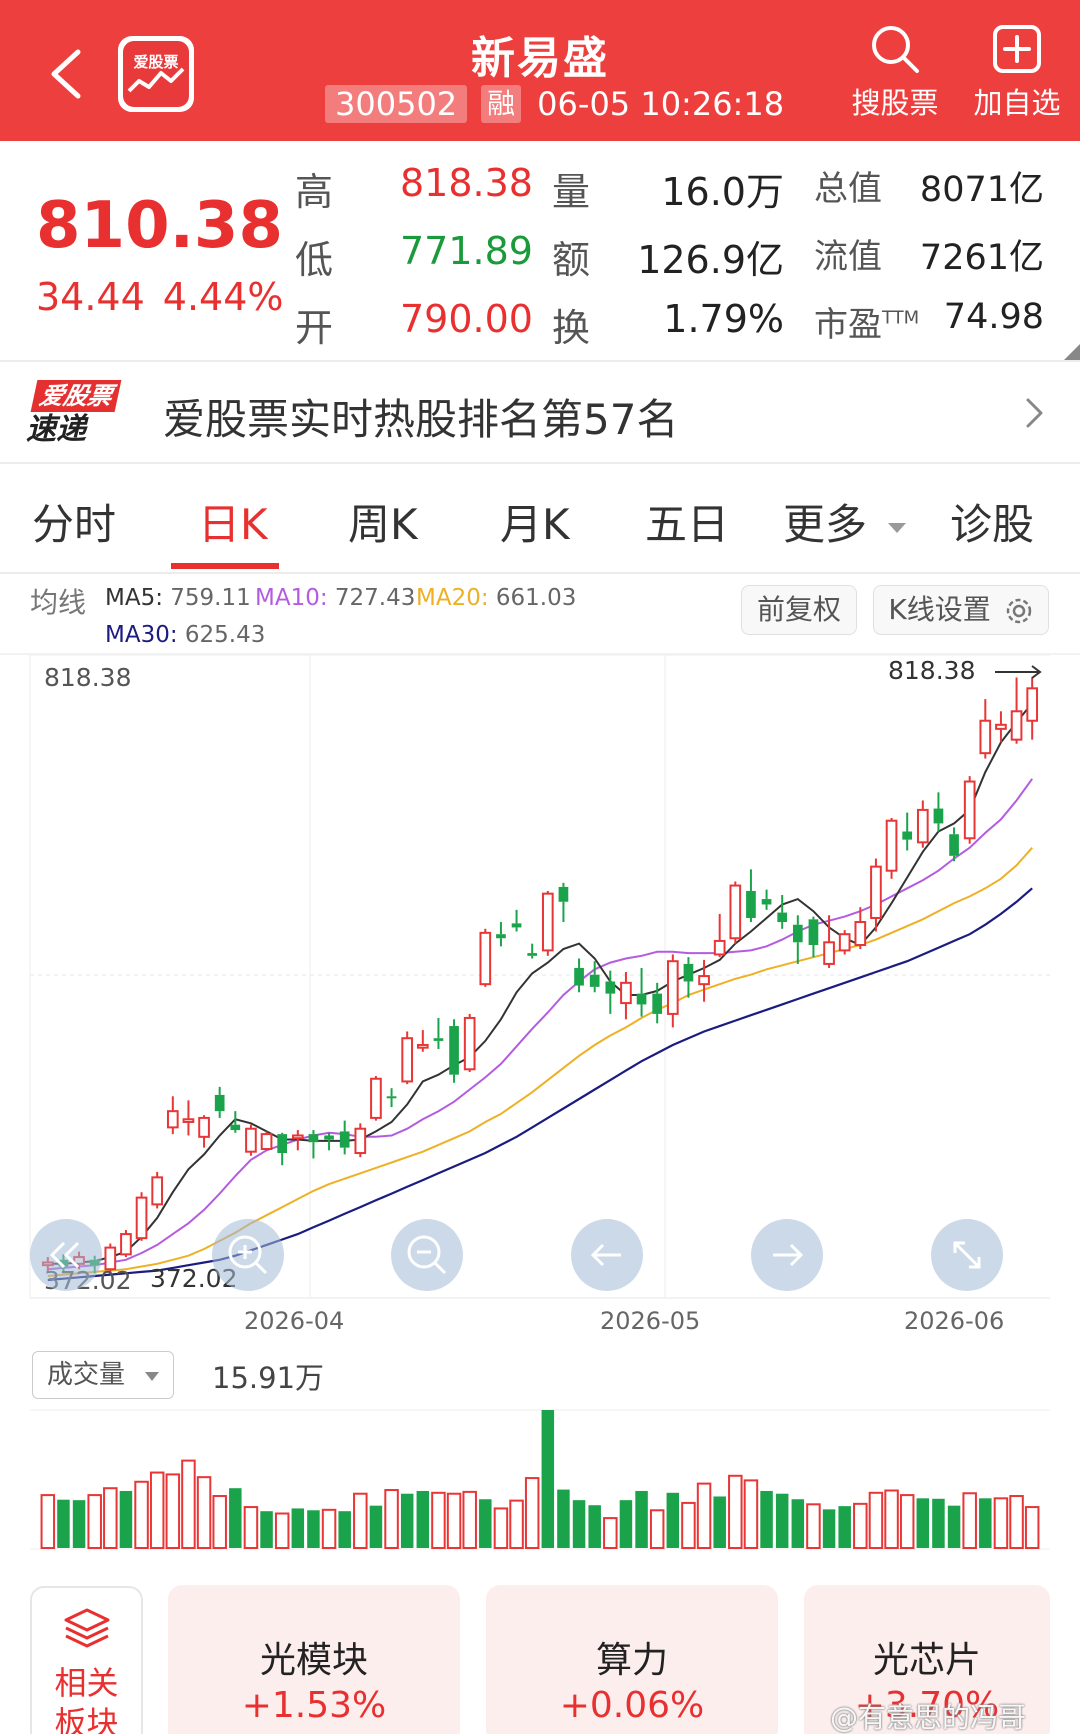 The width and height of the screenshot is (1080, 1734). What do you see at coordinates (86, 1660) in the screenshot?
I see `related-sectors-button: 相关 板块` at bounding box center [86, 1660].